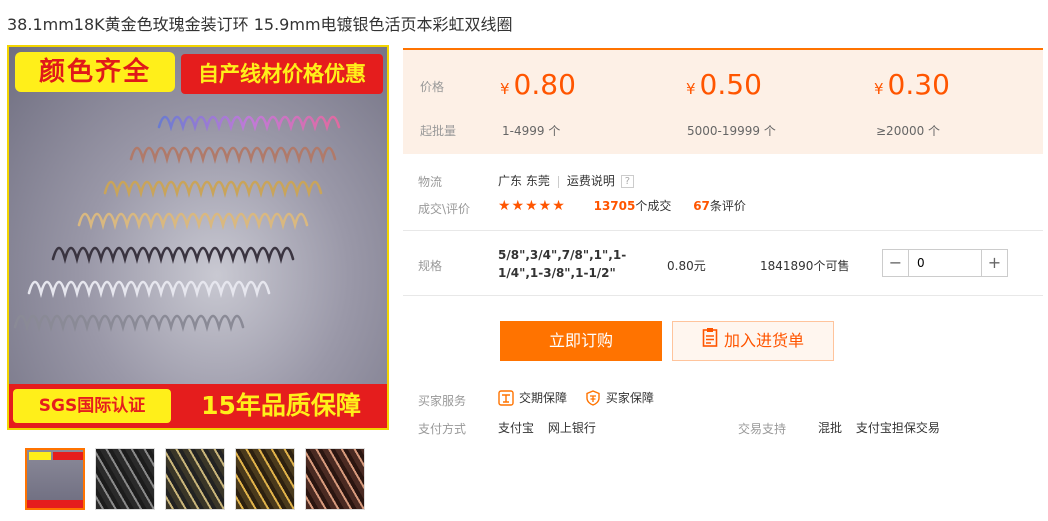  What do you see at coordinates (260, 24) in the screenshot?
I see `product-title: 38.1mm18K黄金色玫瑰金装订环 15.9mm电镀银色活页本彩虹双线圈` at bounding box center [260, 24].